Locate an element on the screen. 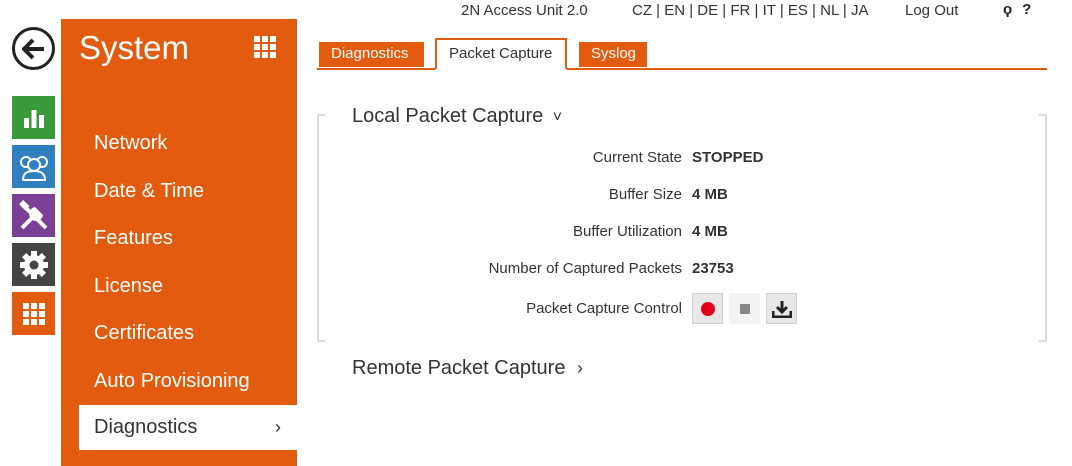  chevron-down-icon: ˅ is located at coordinates (557, 117).